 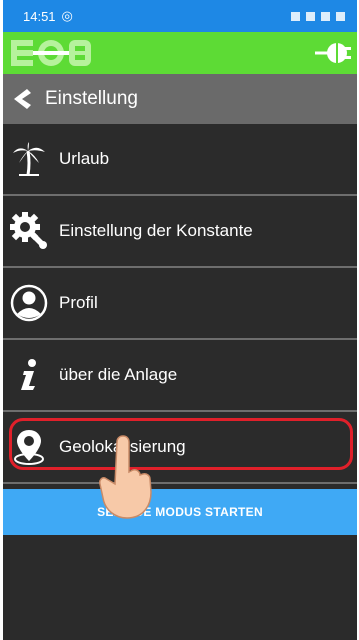 I want to click on menu-item-anlage: über die Anlage, so click(x=180, y=376).